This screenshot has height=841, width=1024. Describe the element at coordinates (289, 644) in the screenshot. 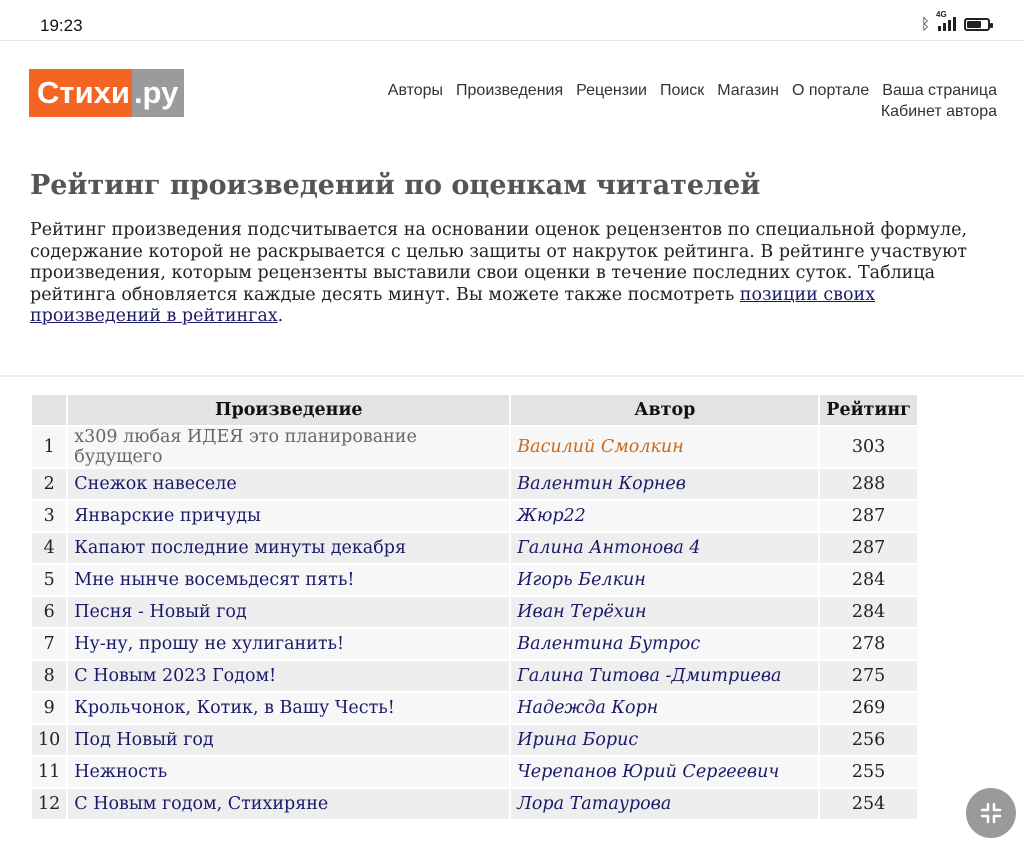

I see `work-link: Ну-ну, прошу не хулиганить!` at that location.